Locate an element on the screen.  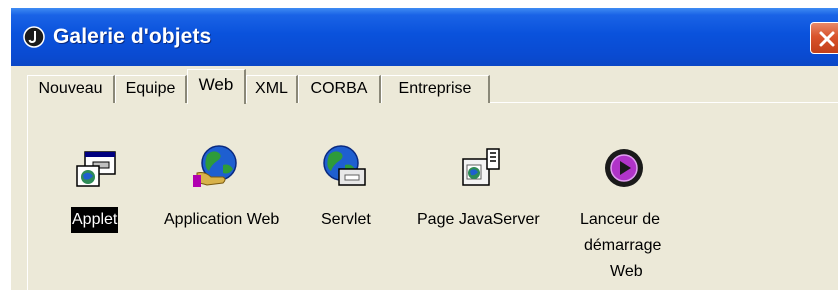
close-icon is located at coordinates (827, 39).